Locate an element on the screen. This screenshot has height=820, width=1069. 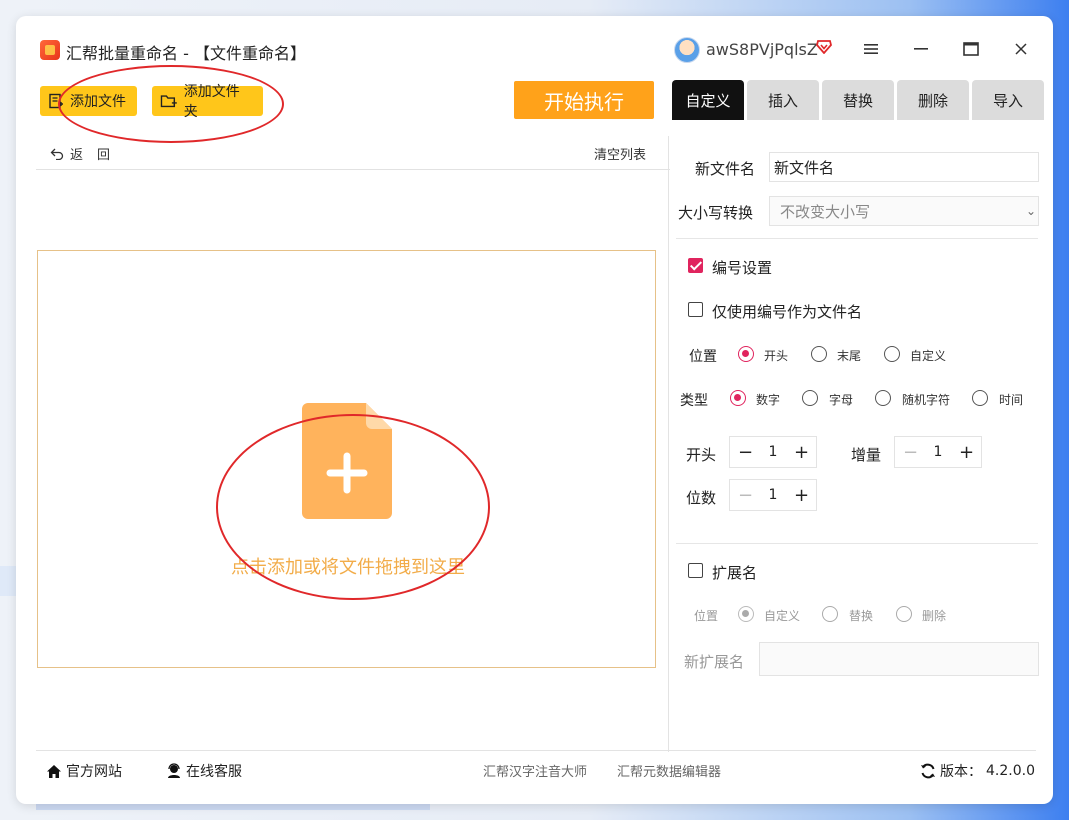
position-start-label: 开头 is located at coordinates (776, 356).